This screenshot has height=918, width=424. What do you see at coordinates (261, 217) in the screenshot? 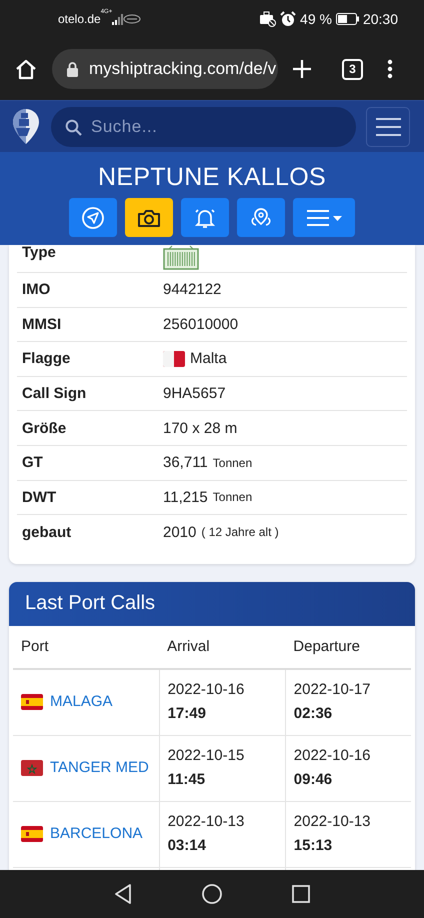
I see `locate-button` at bounding box center [261, 217].